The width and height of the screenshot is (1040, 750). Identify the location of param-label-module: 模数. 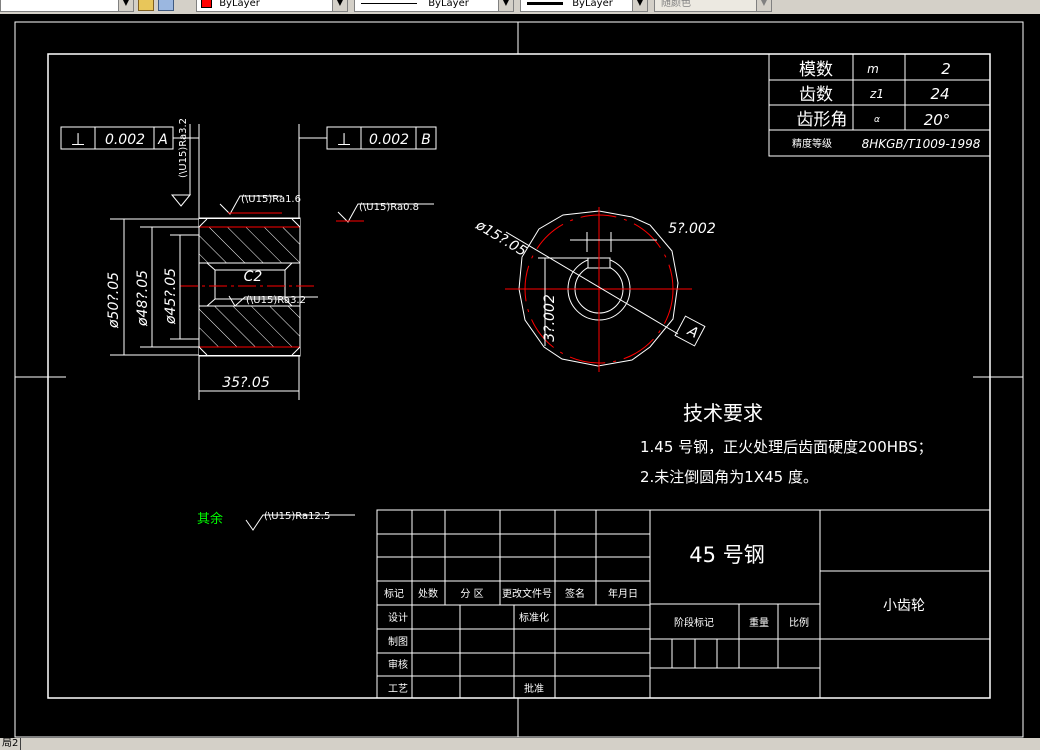
(816, 70).